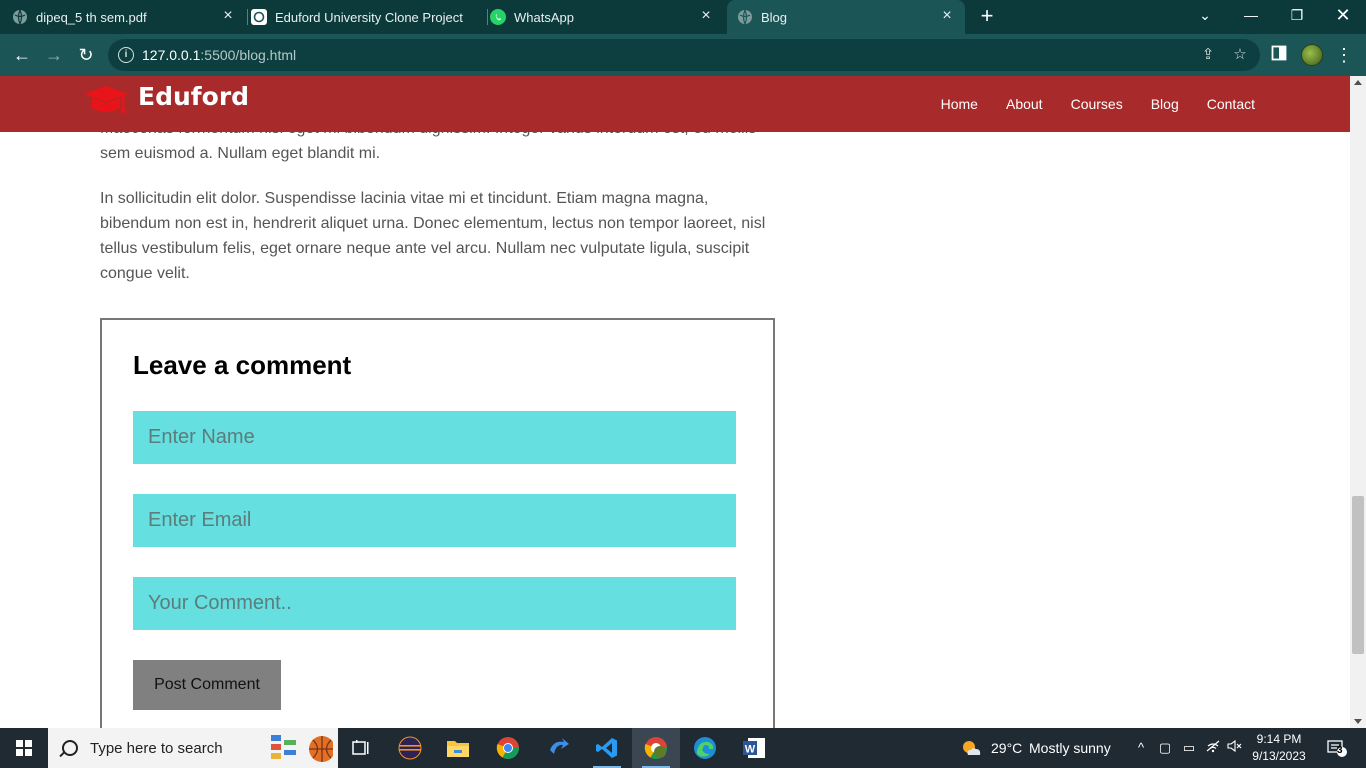 Image resolution: width=1366 pixels, height=768 pixels. Describe the element at coordinates (91, 17) in the screenshot. I see `tab-title: dipeq_5 th sem.pdf` at that location.